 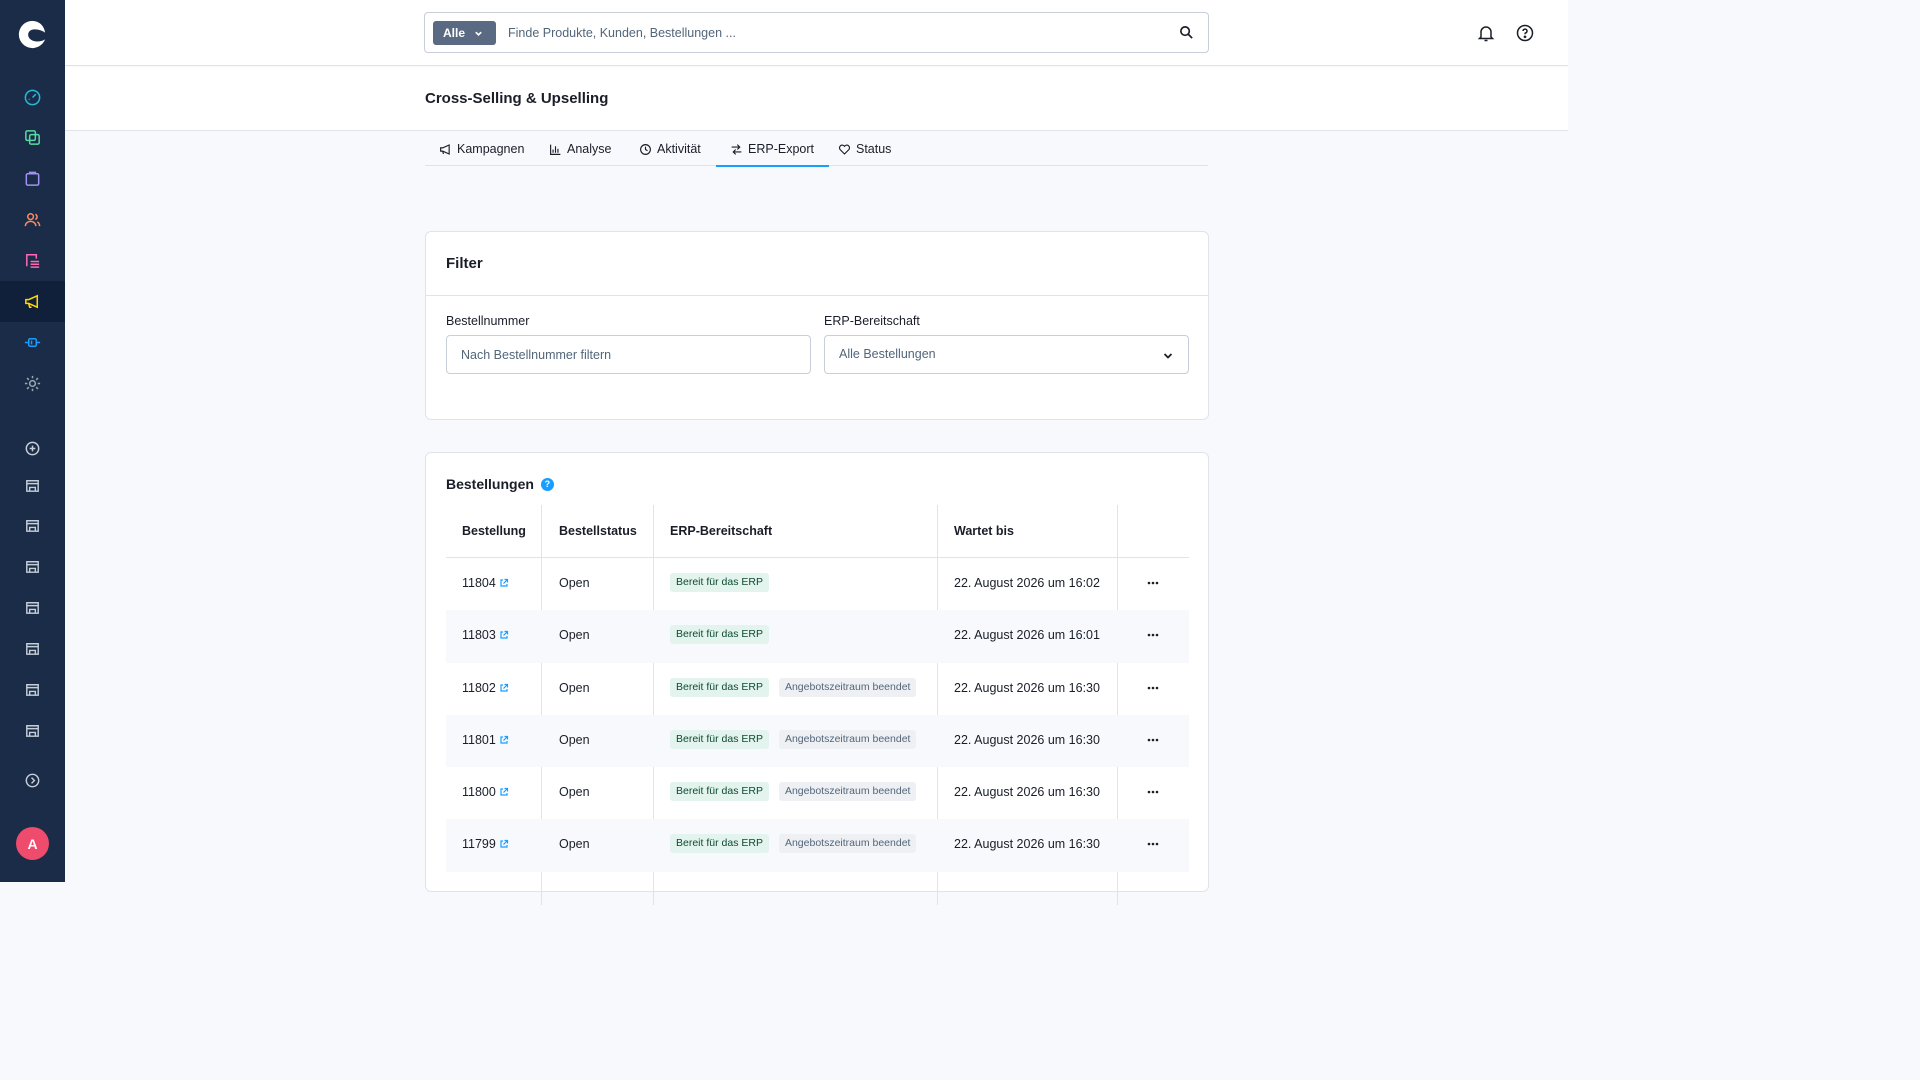 I want to click on order-link: 11800, so click(x=485, y=792).